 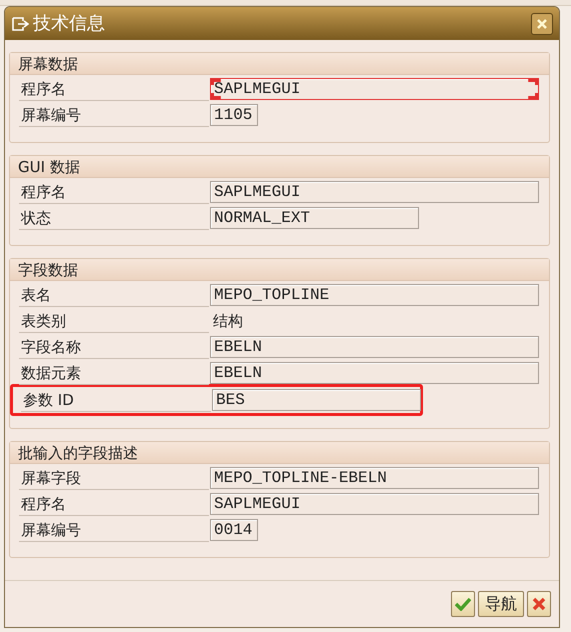 I want to click on field-value: 结构, so click(x=228, y=321).